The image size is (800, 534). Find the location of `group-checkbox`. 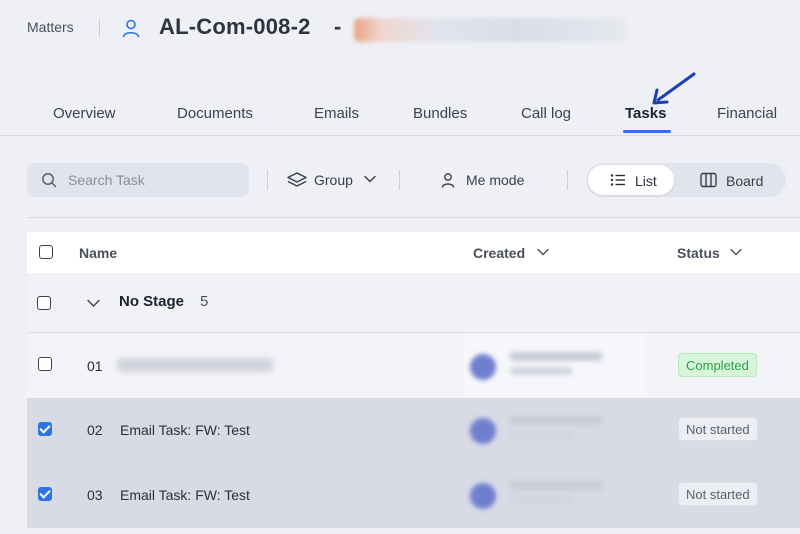

group-checkbox is located at coordinates (44, 303).